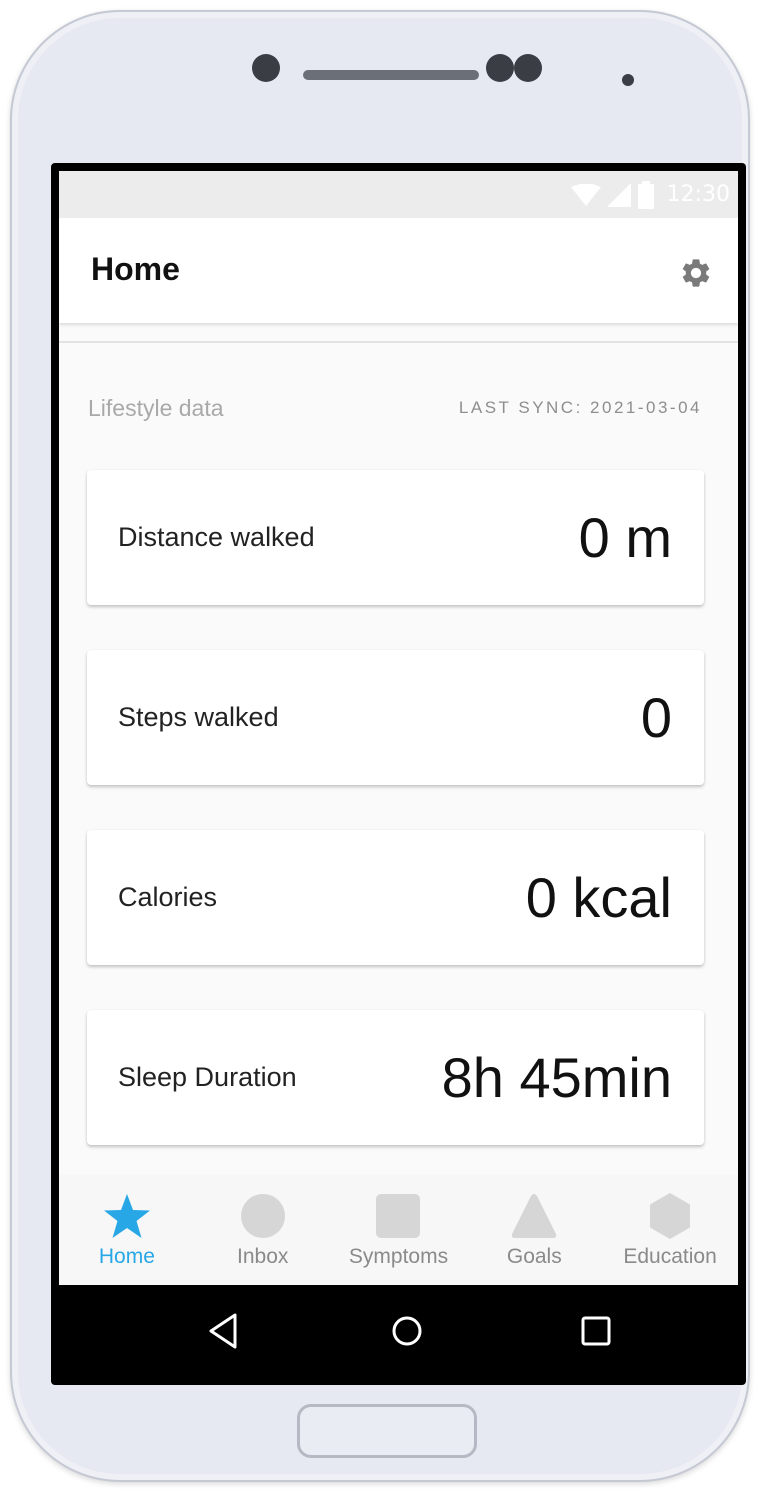 This screenshot has width=759, height=1492. What do you see at coordinates (395, 1077) in the screenshot?
I see `metric-card-sleep: Sleep Duration 8h 45min` at bounding box center [395, 1077].